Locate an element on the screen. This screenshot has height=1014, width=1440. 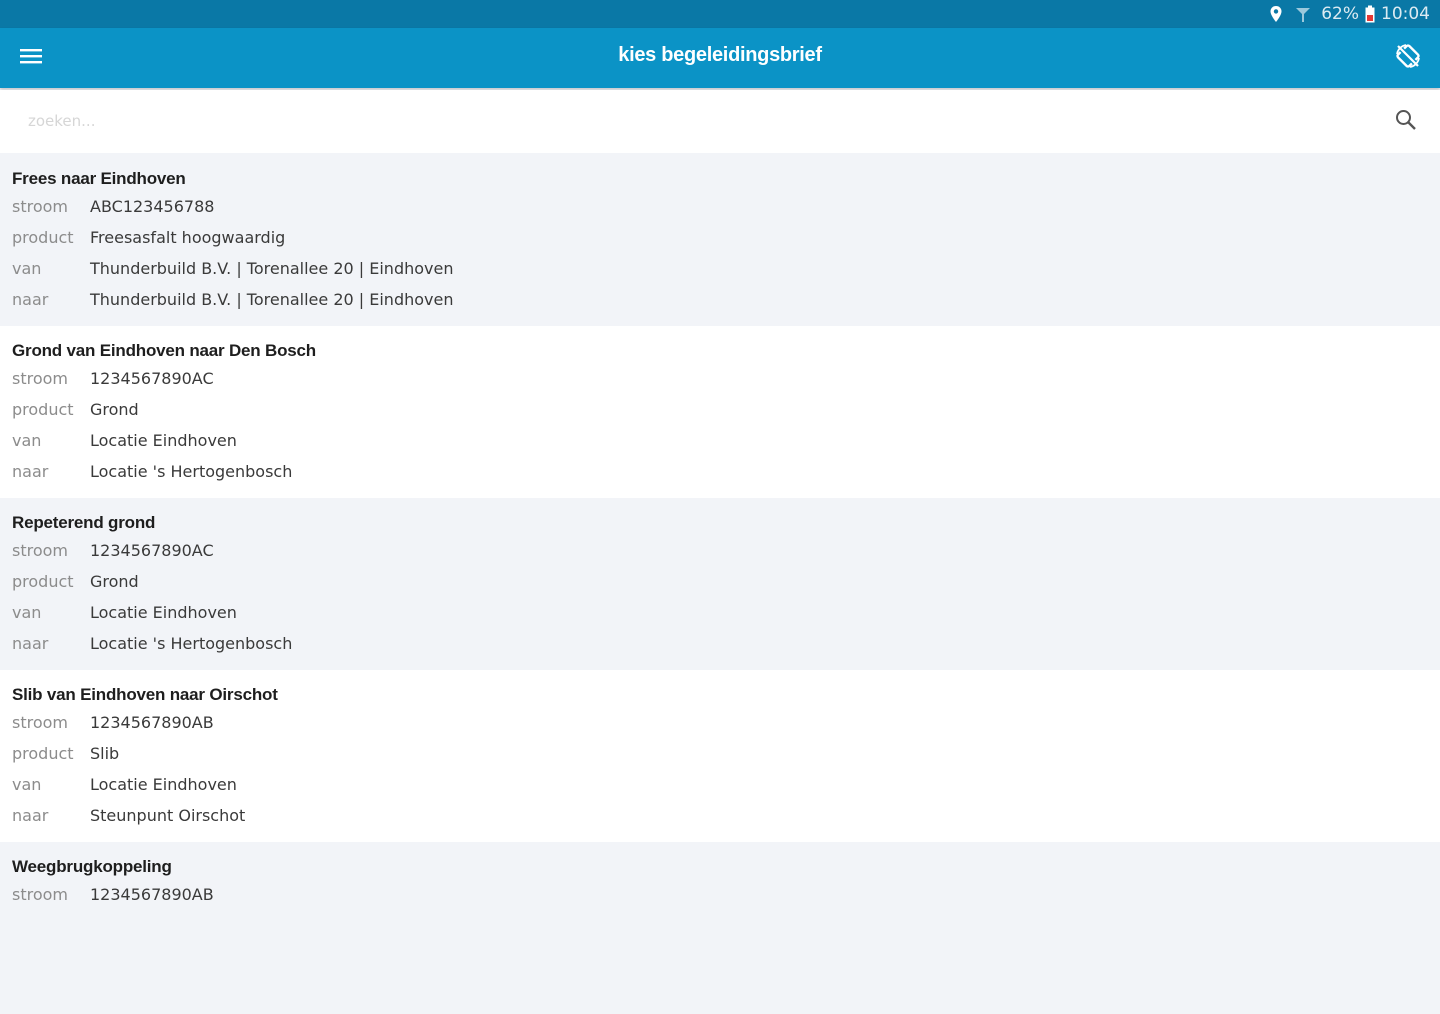
list-item-title: Slib van Eindhoven naar Oirschot is located at coordinates (145, 694).